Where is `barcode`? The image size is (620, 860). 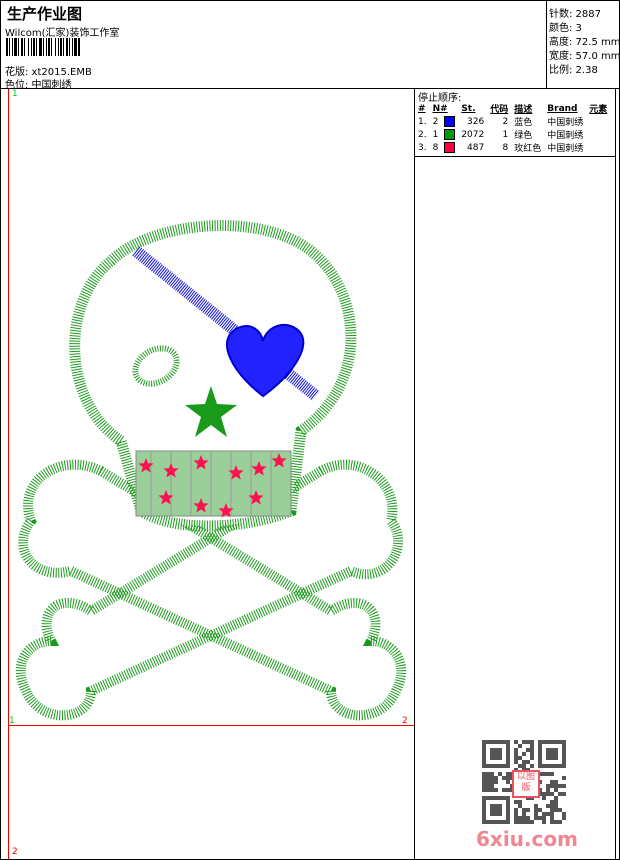 barcode is located at coordinates (59, 47).